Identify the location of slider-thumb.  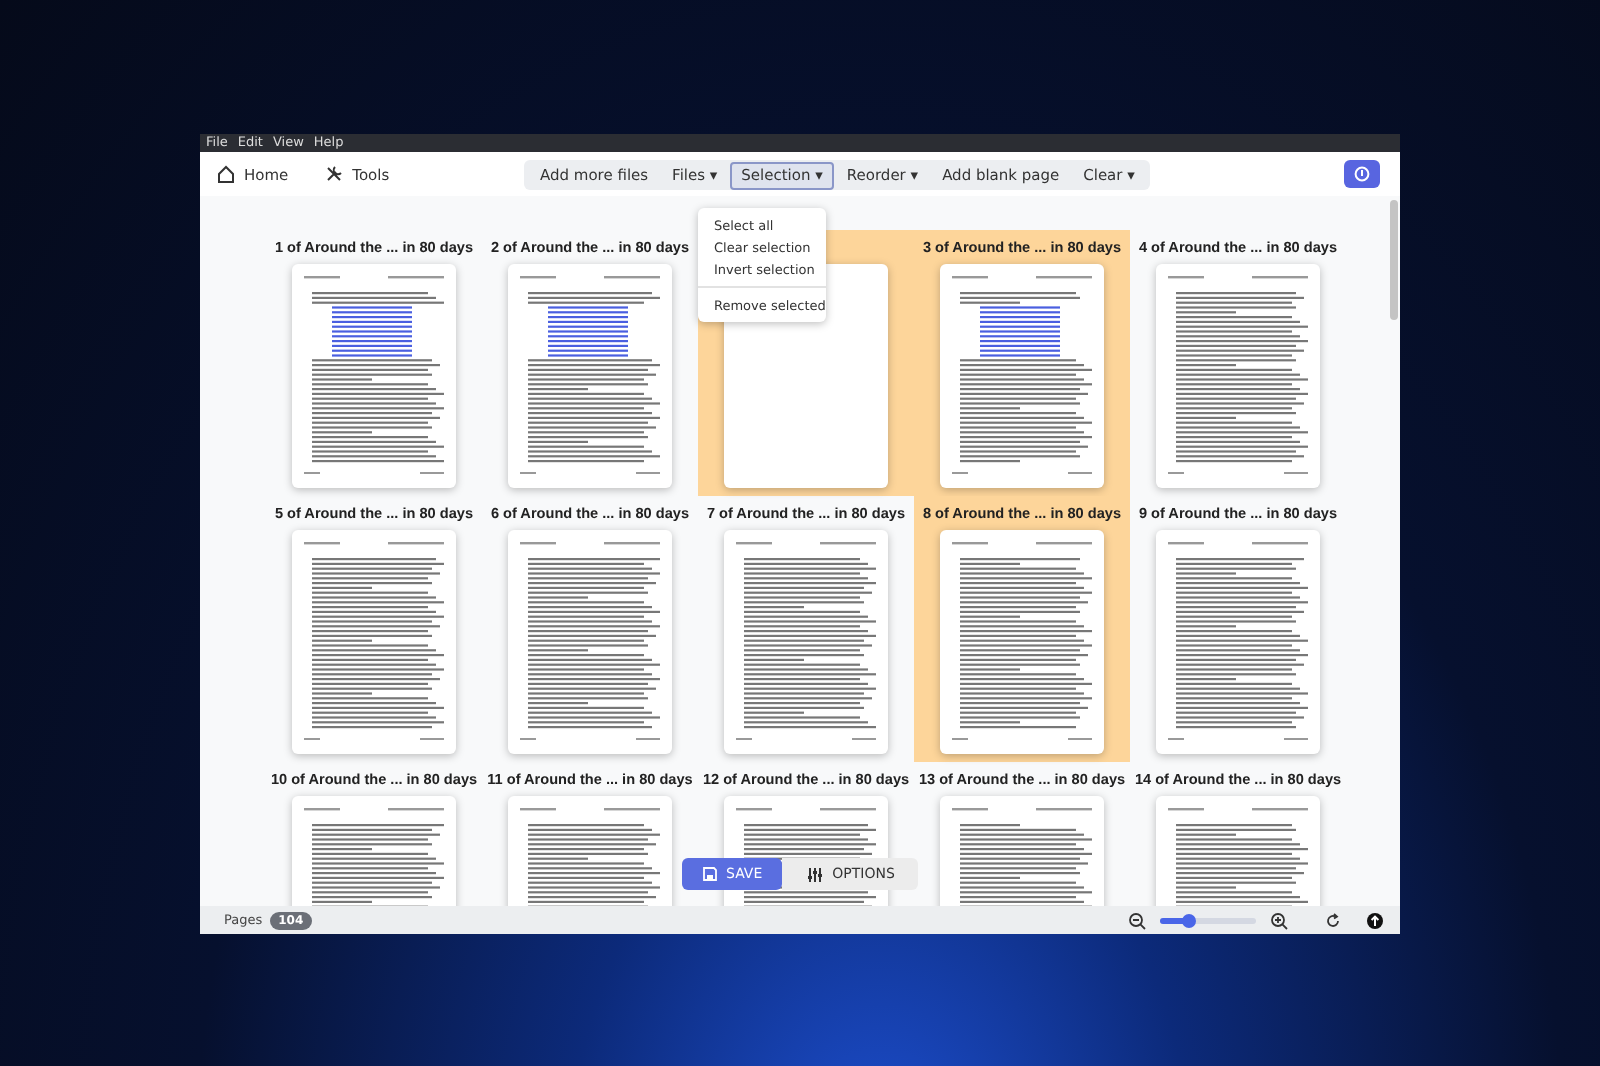
(1188, 920).